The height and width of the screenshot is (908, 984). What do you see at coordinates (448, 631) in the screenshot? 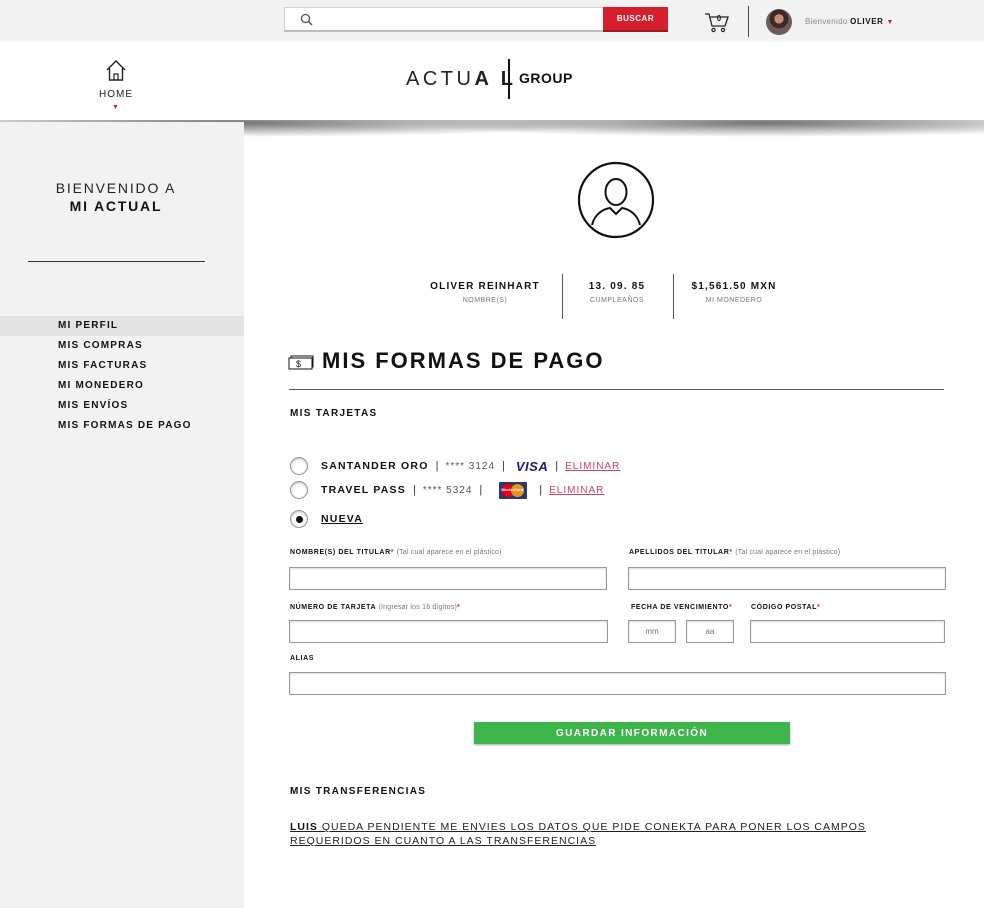
I see `card-number-input` at bounding box center [448, 631].